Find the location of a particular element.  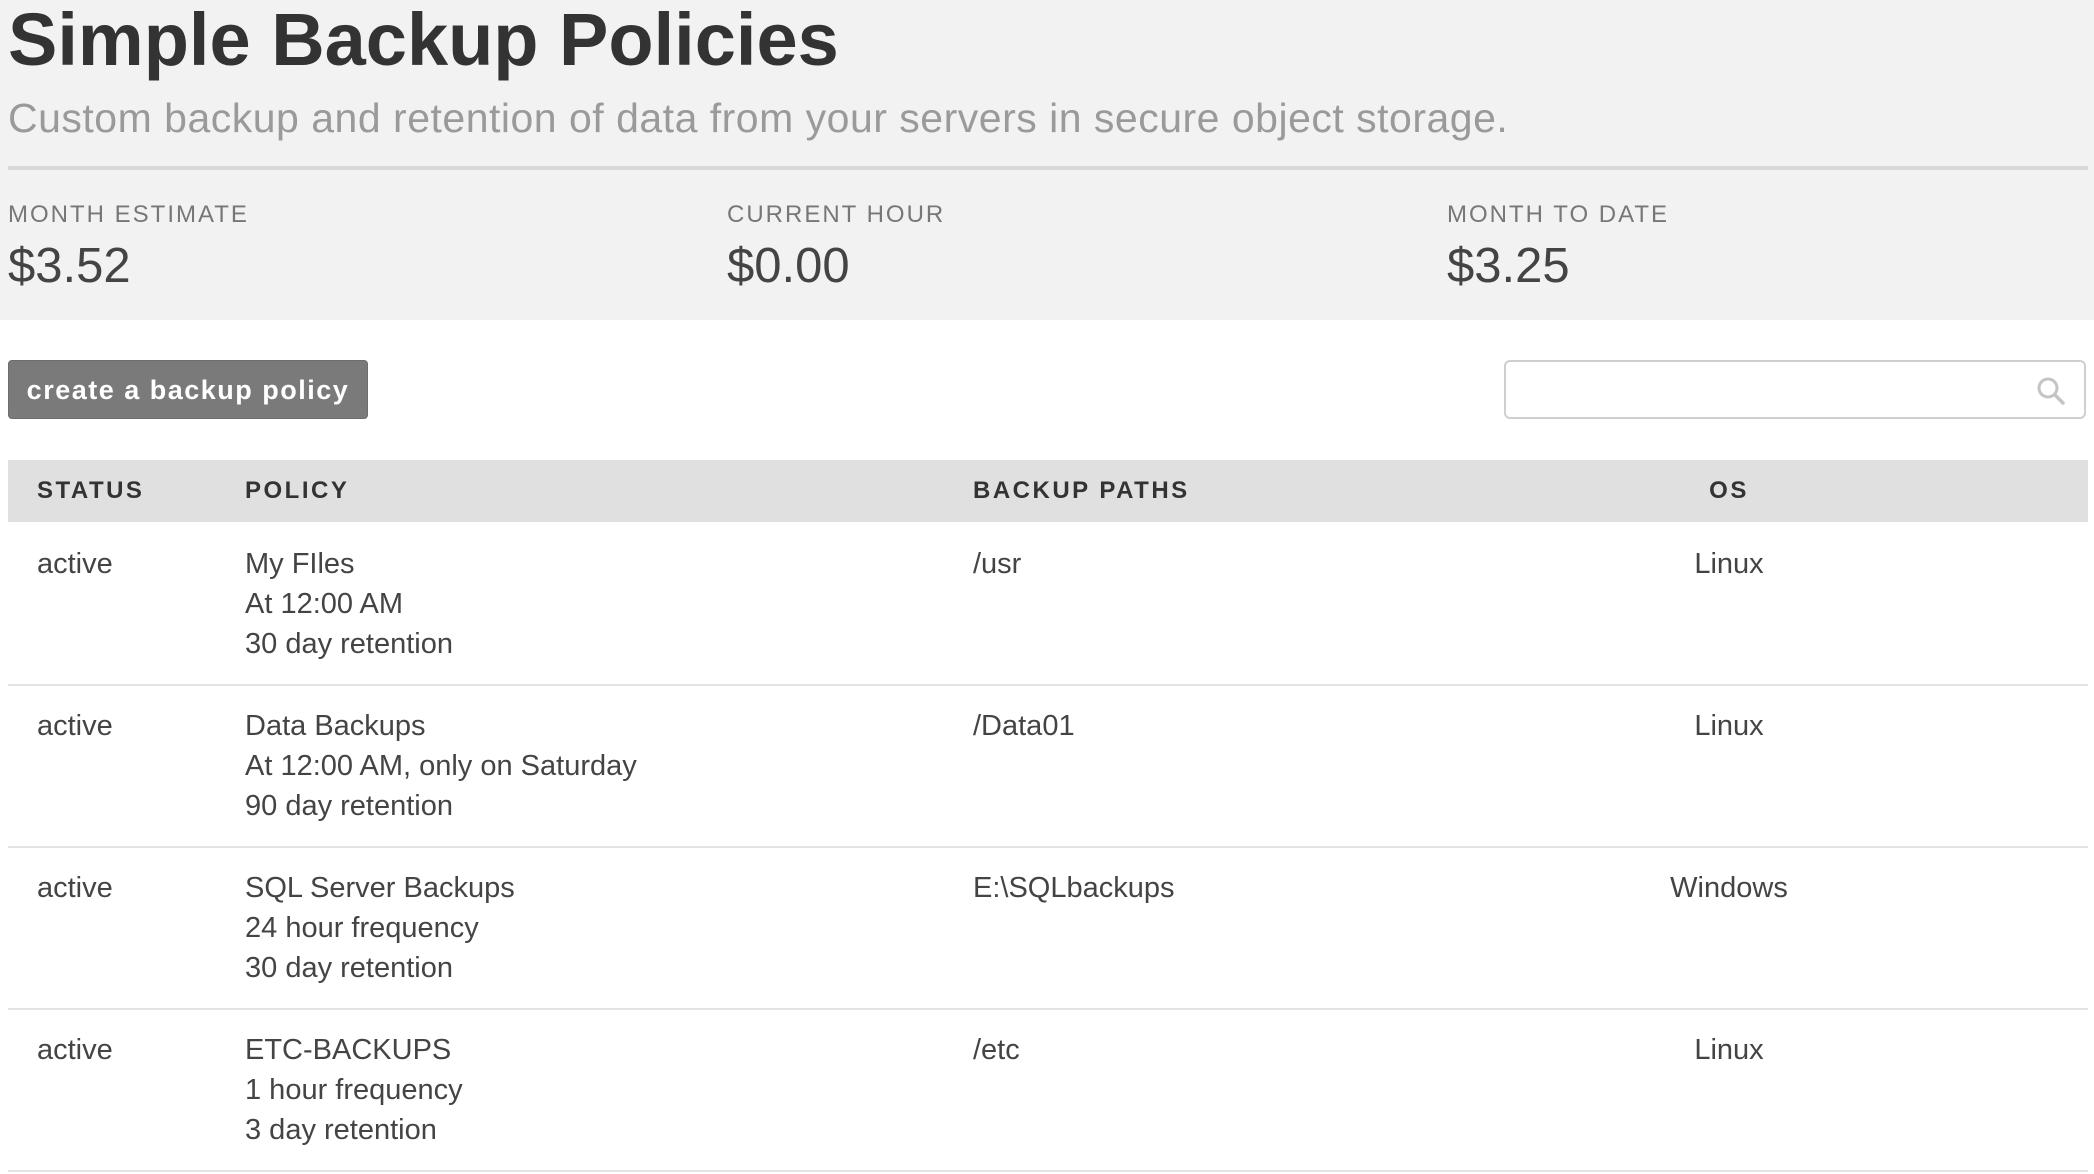

policy-name: ETC-BACKUPS is located at coordinates (354, 1050).